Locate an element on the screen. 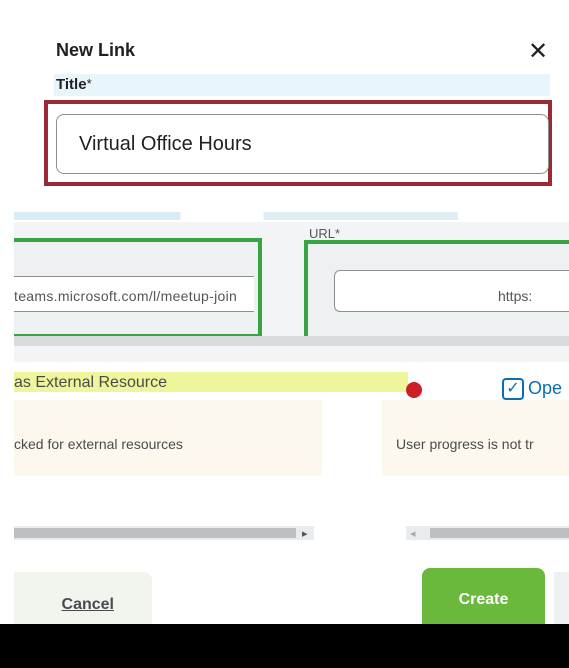 Image resolution: width=569 pixels, height=668 pixels. title-label-text: Title is located at coordinates (71, 84).